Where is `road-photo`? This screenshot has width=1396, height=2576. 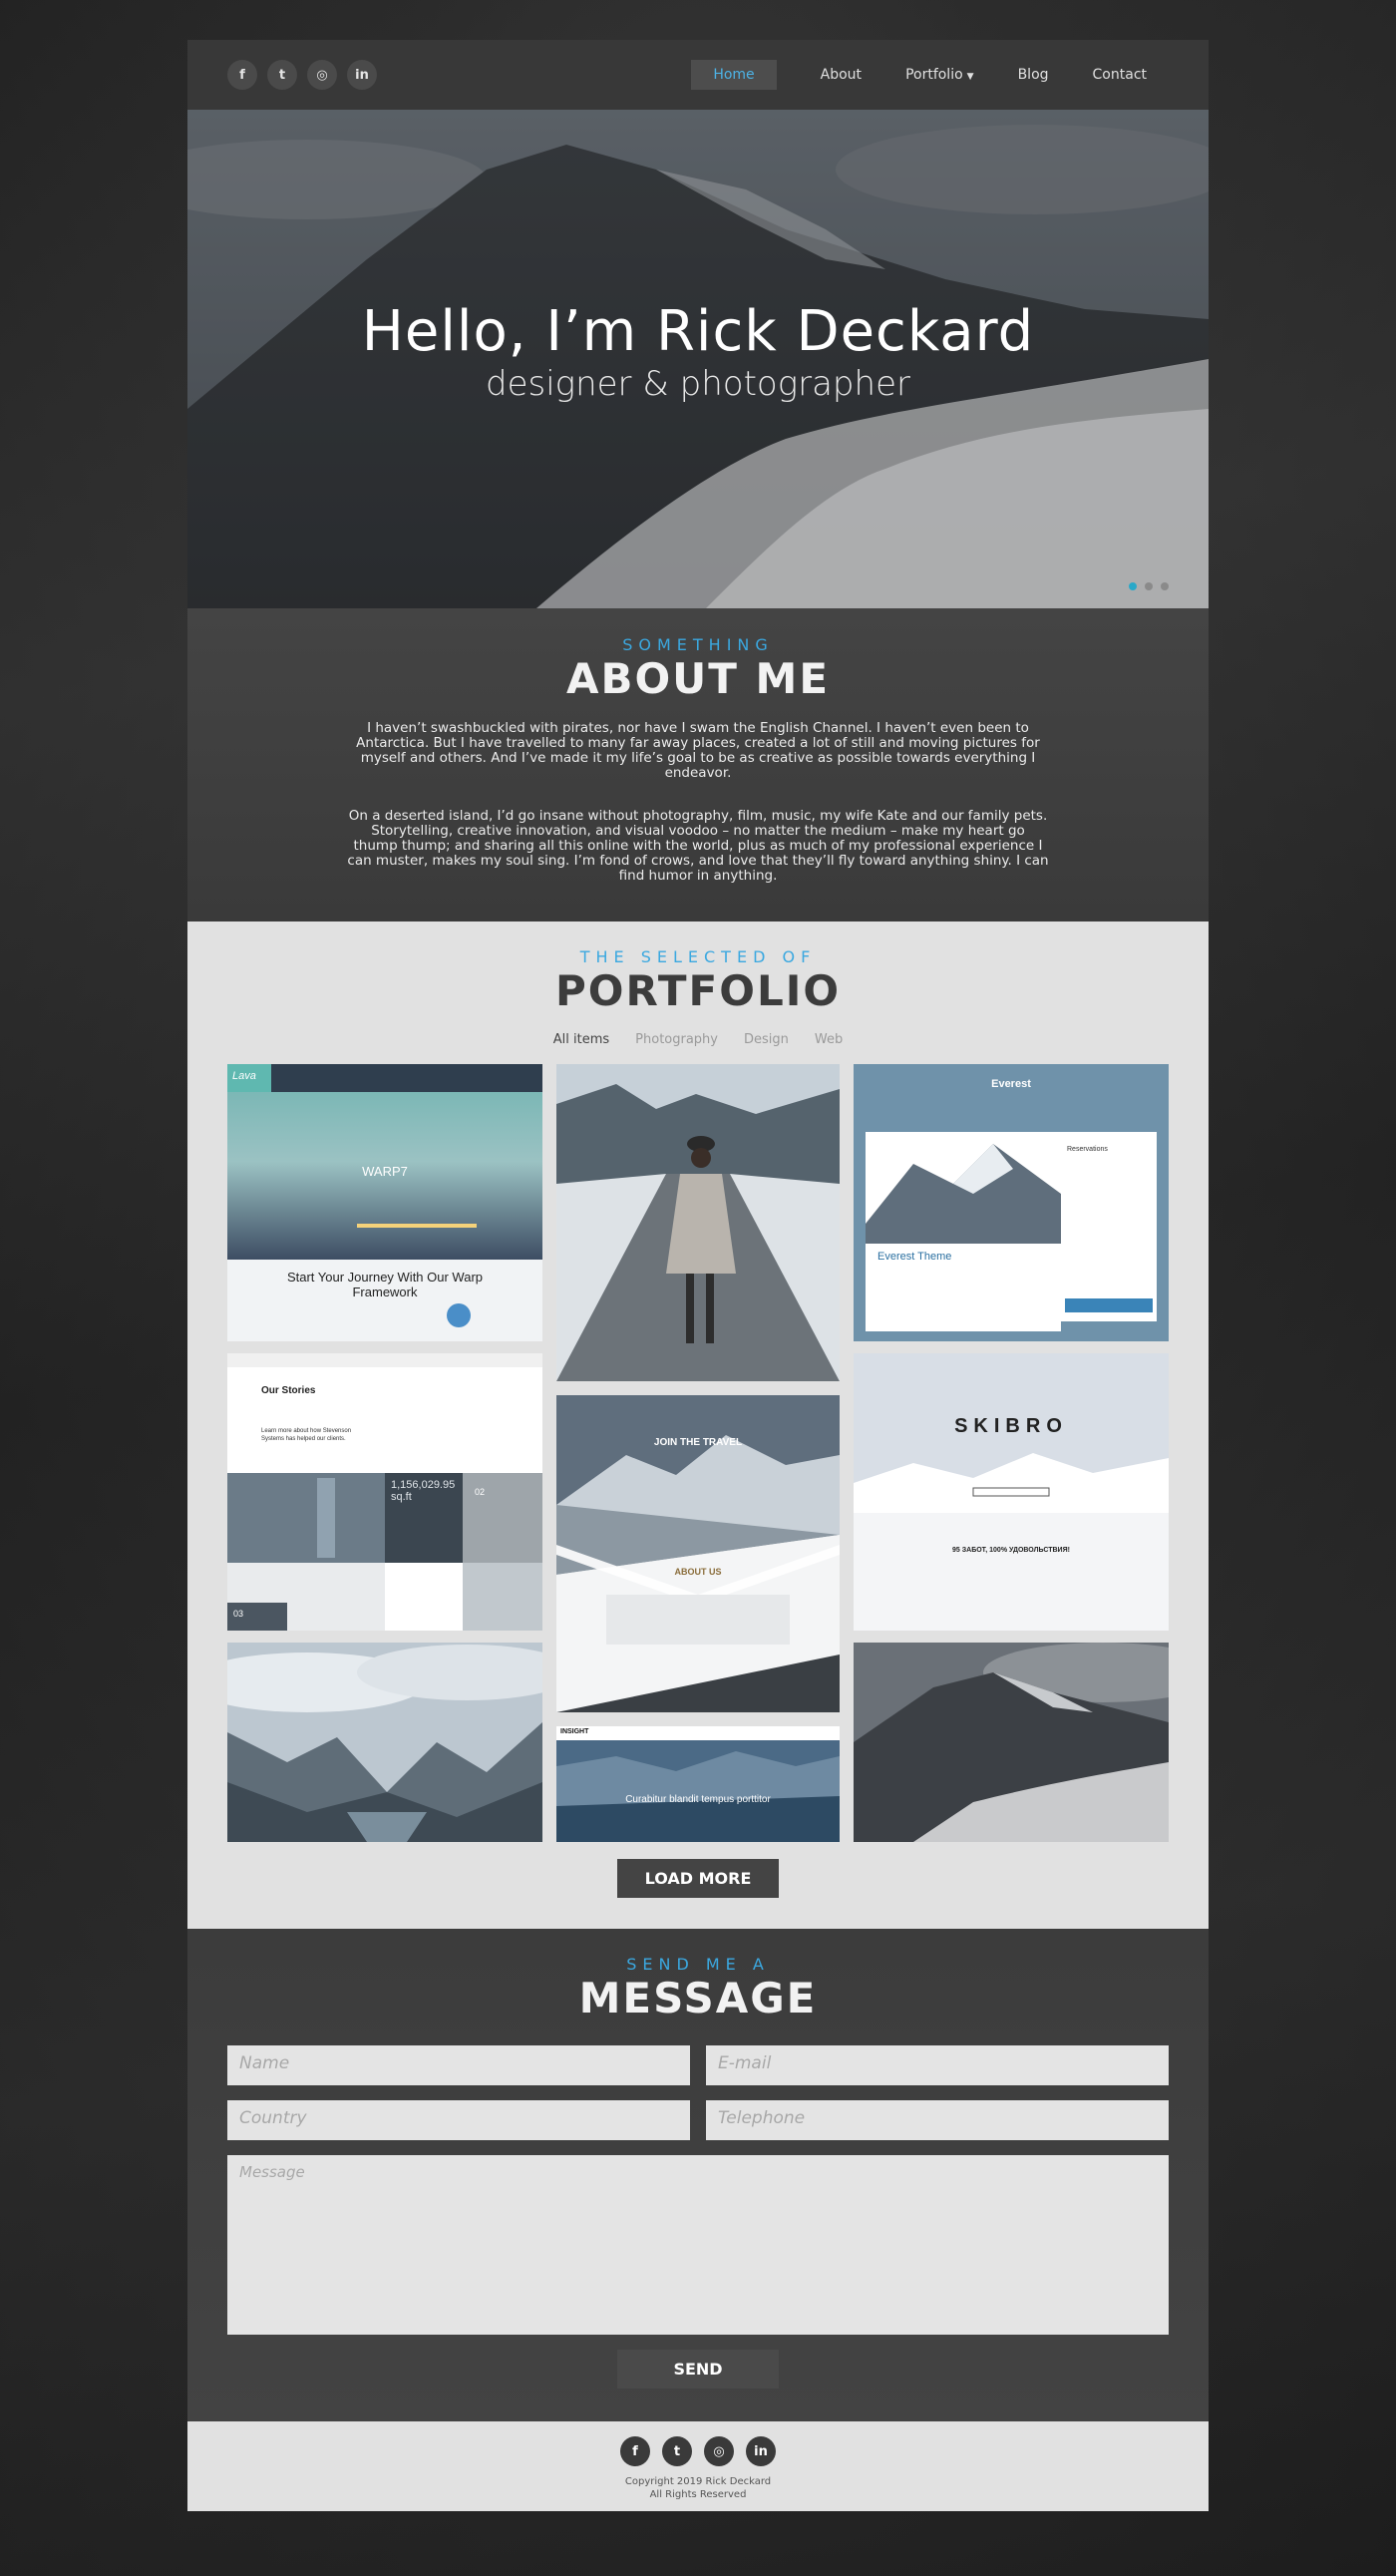
road-photo is located at coordinates (698, 1222).